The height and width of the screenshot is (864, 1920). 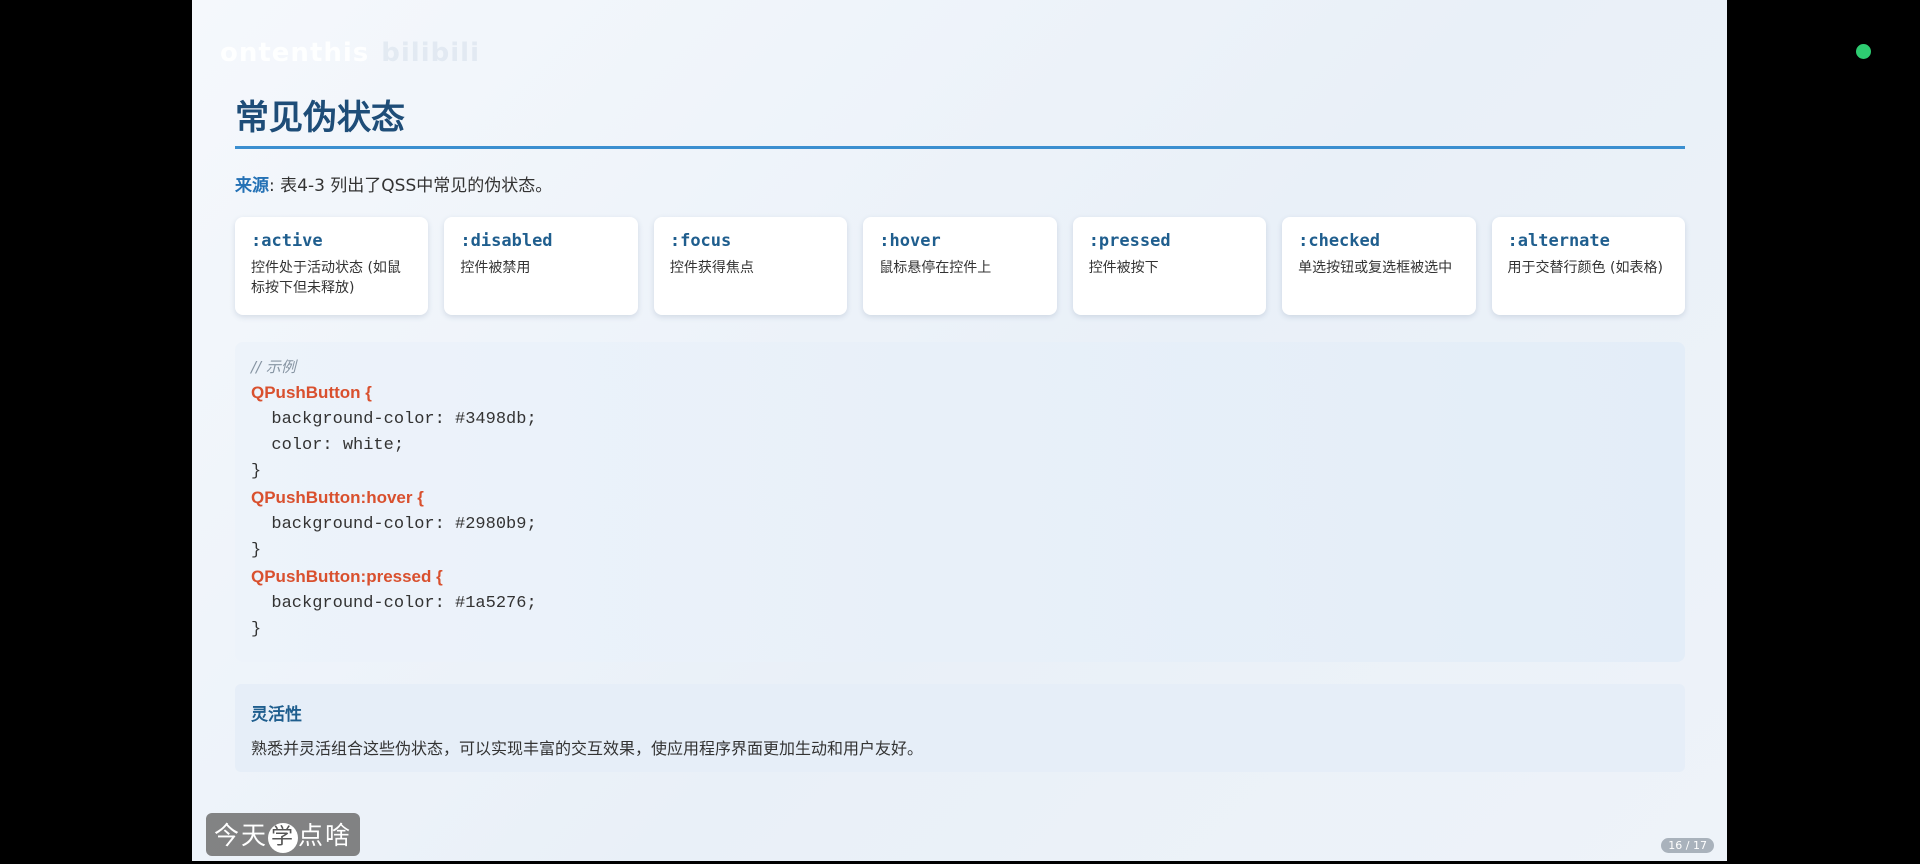 I want to click on code-selector: QPushButton:hover {, so click(x=337, y=498).